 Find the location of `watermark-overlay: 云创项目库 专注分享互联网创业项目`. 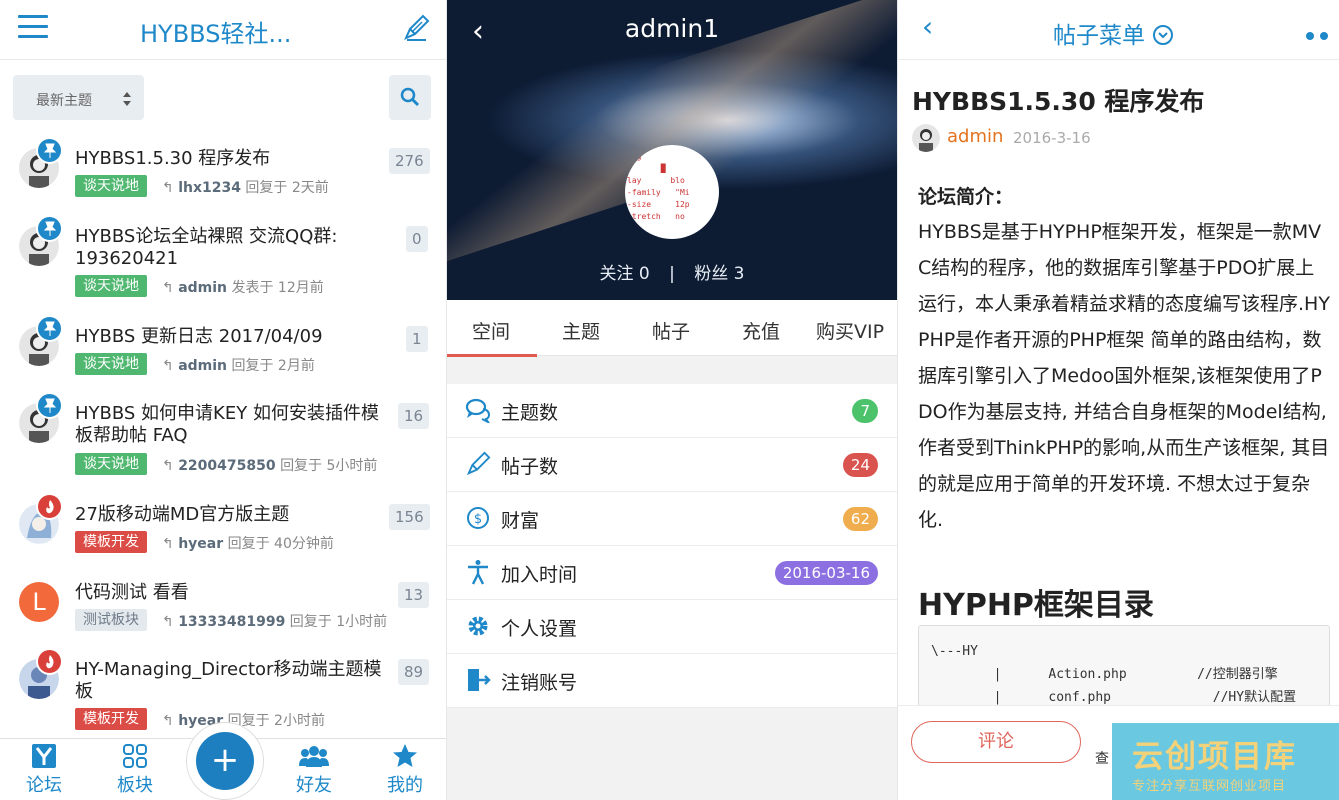

watermark-overlay: 云创项目库 专注分享互联网创业项目 is located at coordinates (1225, 761).